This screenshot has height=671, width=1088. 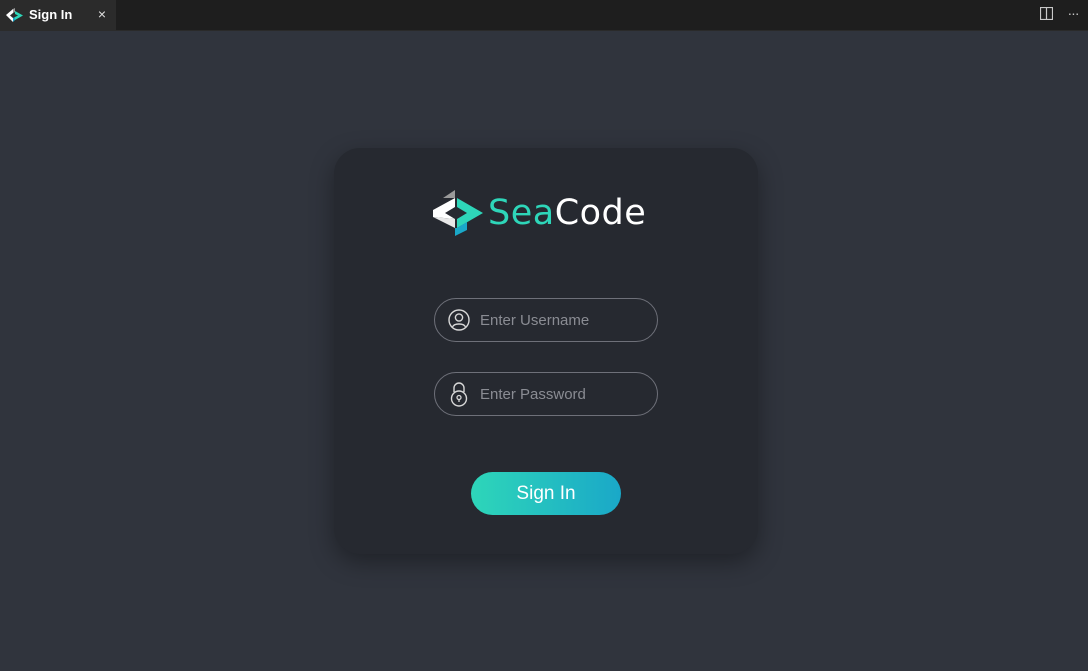 I want to click on more-actions-icon: ···, so click(x=1073, y=13).